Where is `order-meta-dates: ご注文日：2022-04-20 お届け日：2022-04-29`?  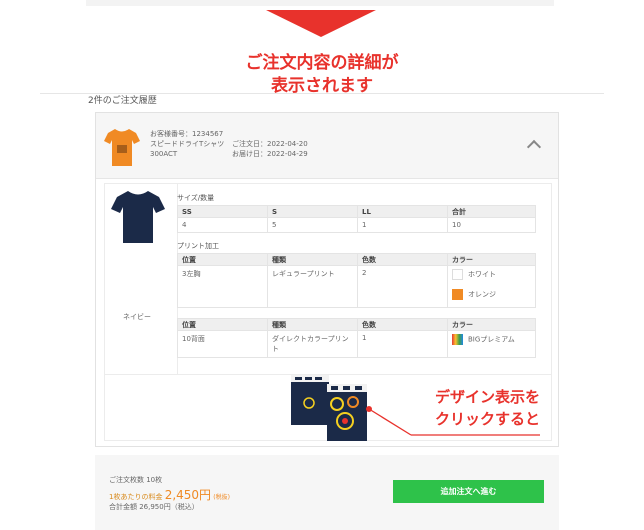 order-meta-dates: ご注文日：2022-04-20 お届け日：2022-04-29 is located at coordinates (270, 149).